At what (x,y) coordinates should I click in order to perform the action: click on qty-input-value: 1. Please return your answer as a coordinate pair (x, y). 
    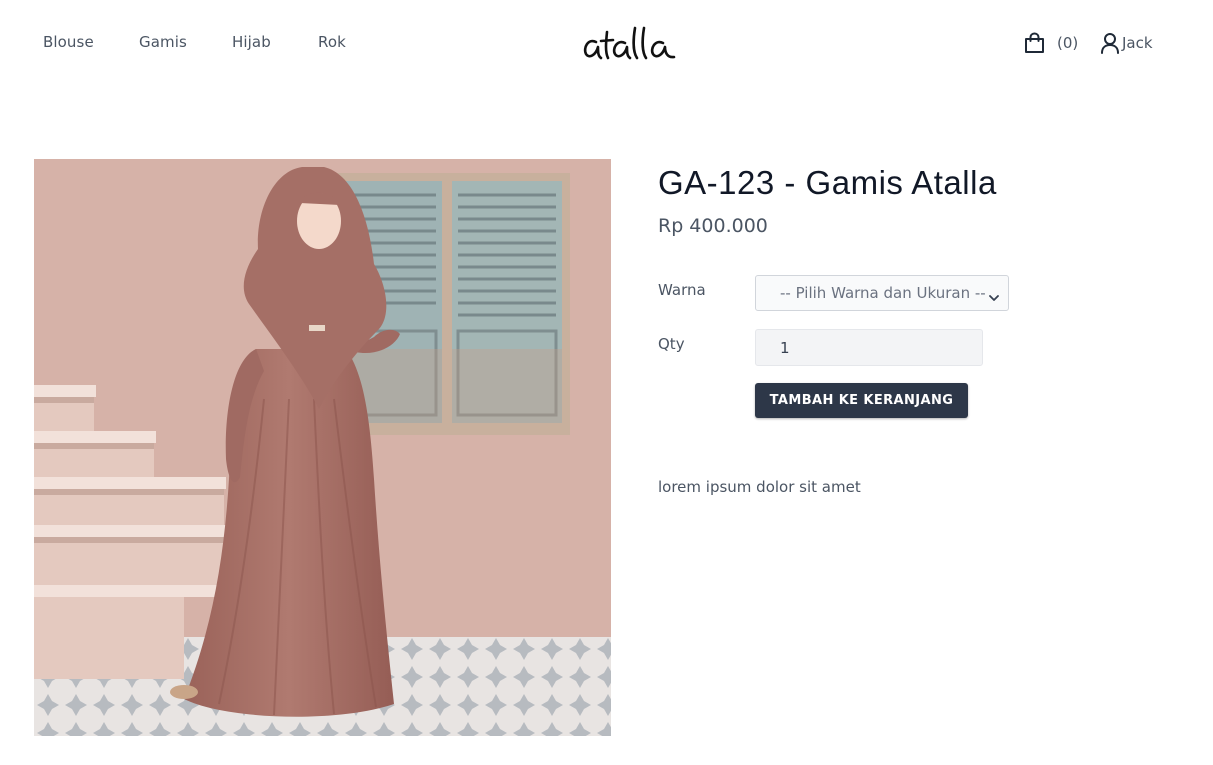
    Looking at the image, I should click on (785, 347).